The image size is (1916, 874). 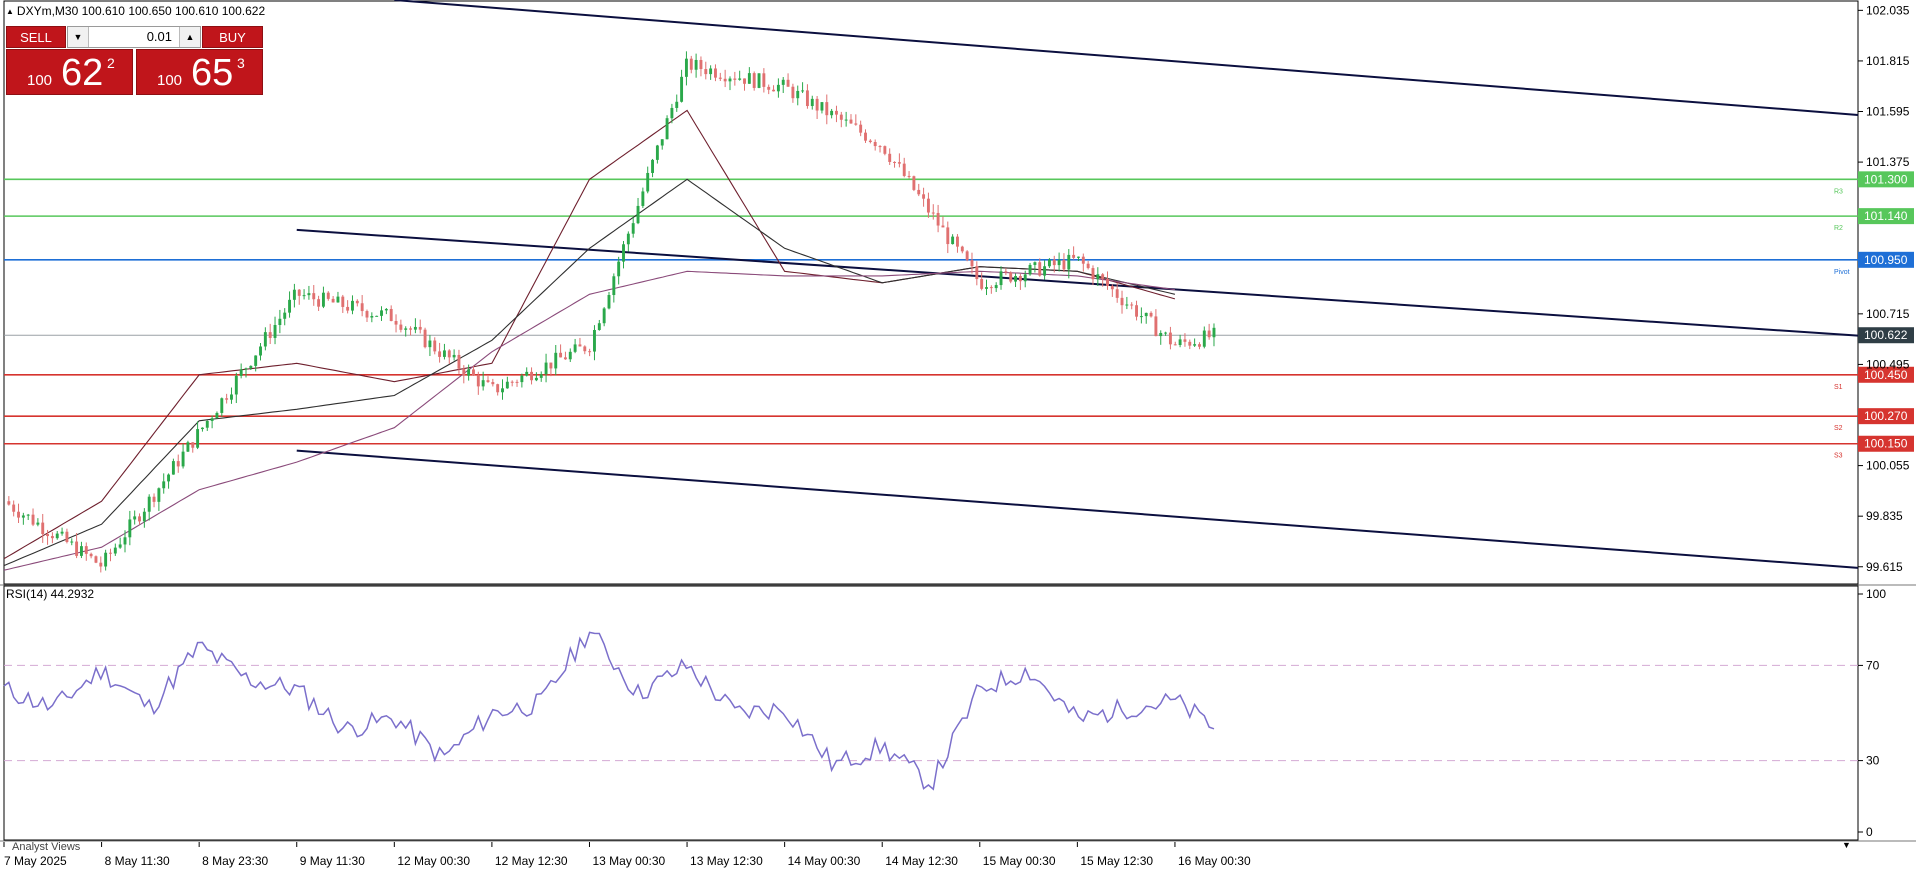 I want to click on lot-size-input: 0.01, so click(x=131, y=37).